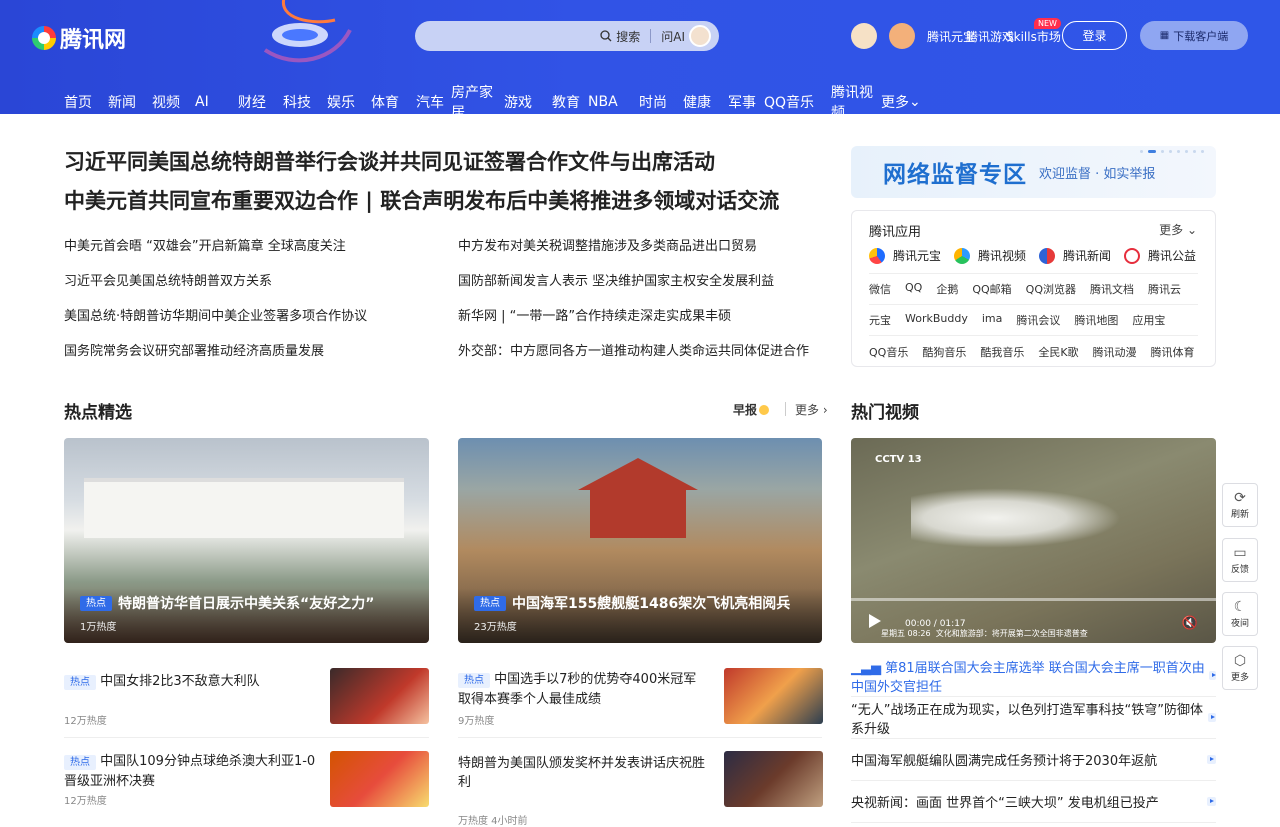  Describe the element at coordinates (1240, 614) in the screenshot. I see `night-mode-button: ☾ 夜间` at that location.